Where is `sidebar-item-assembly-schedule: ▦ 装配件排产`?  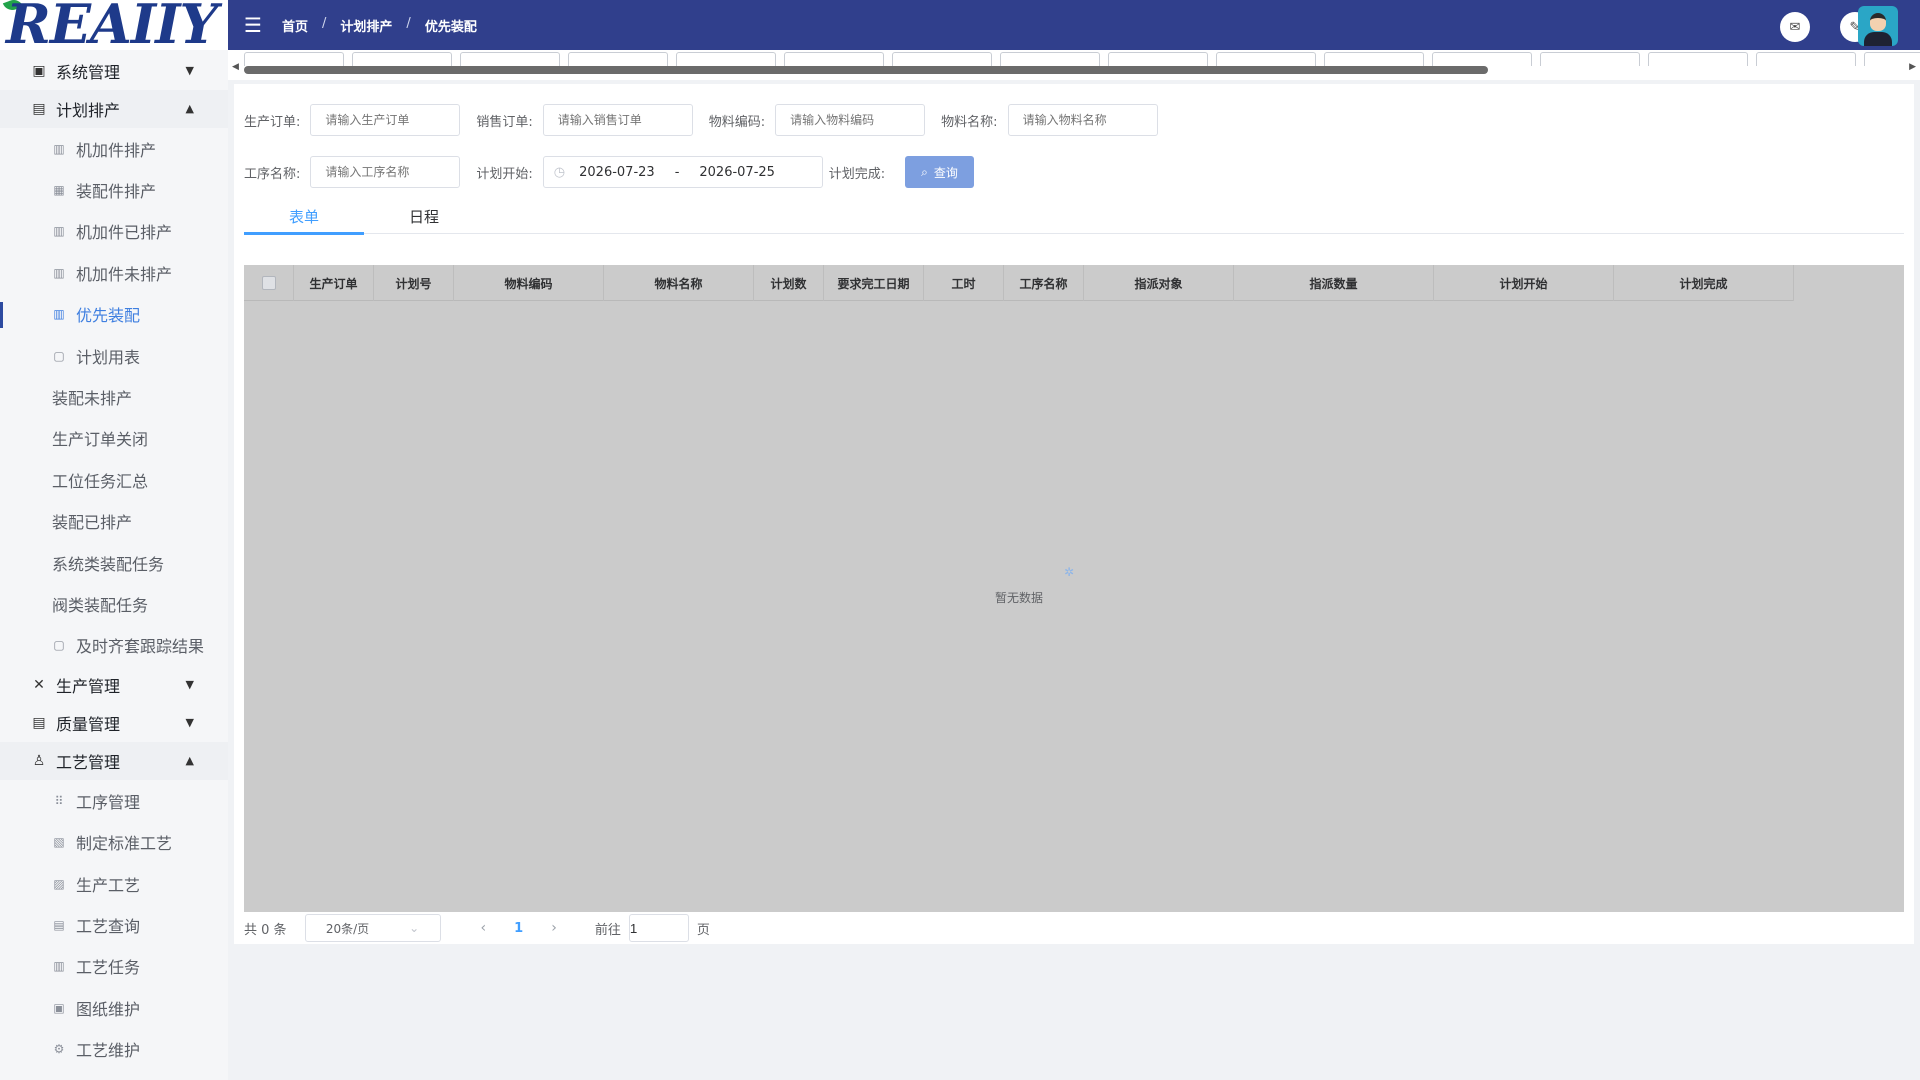 sidebar-item-assembly-schedule: ▦ 装配件排产 is located at coordinates (114, 189).